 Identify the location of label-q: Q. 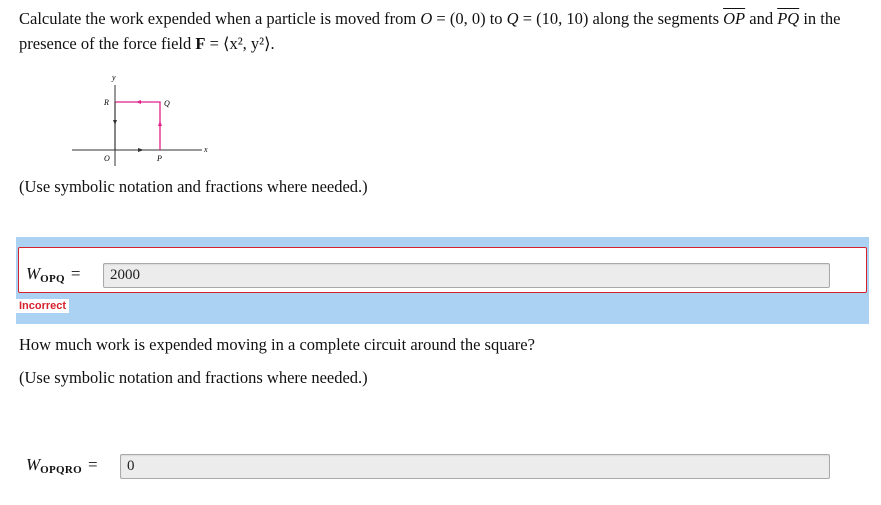
(167, 103).